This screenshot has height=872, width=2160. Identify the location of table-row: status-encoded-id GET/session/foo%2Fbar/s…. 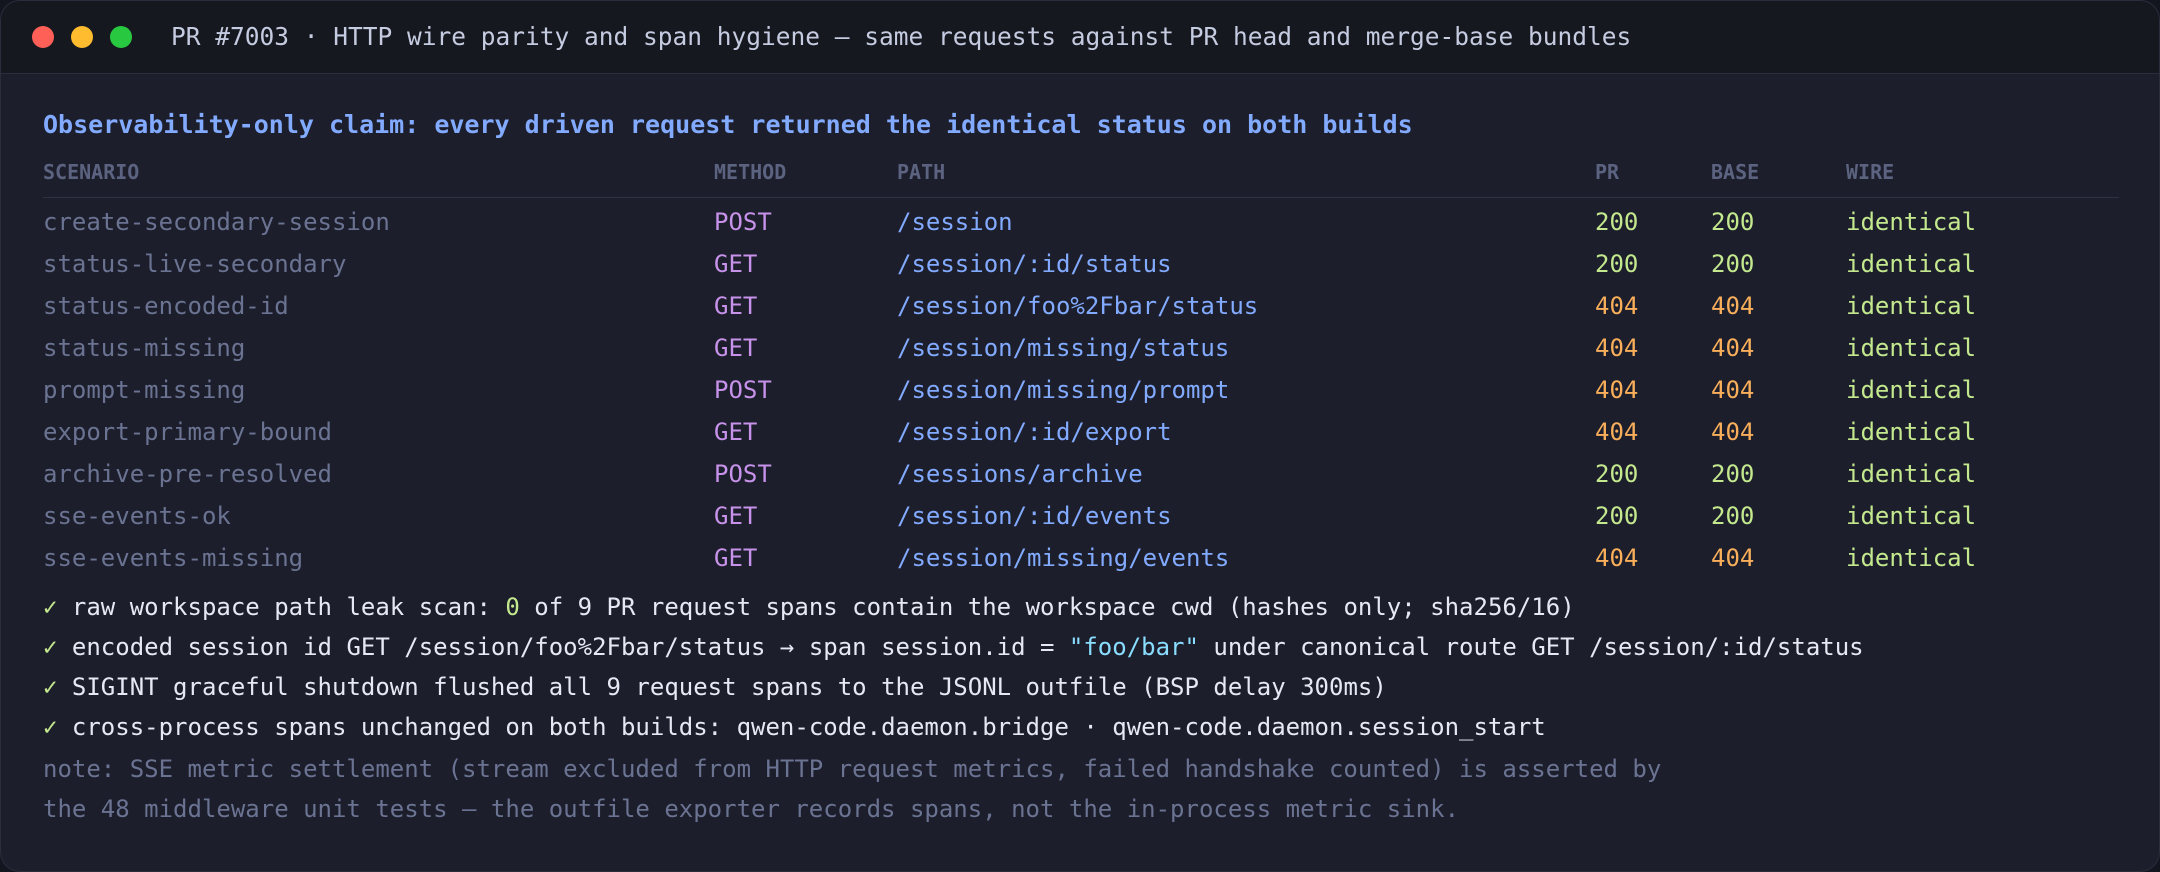
(1081, 306).